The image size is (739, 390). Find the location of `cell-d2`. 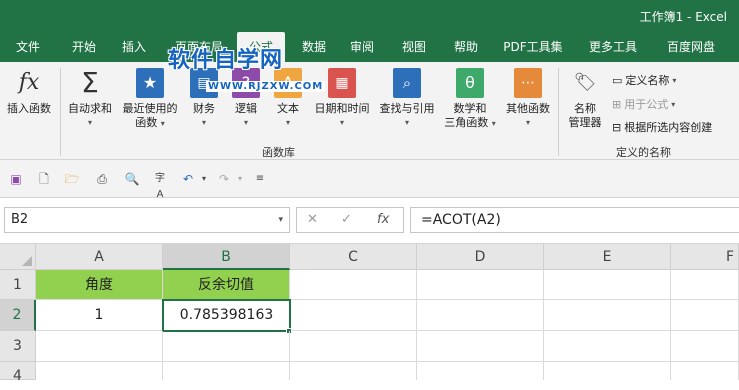

cell-d2 is located at coordinates (480, 315).